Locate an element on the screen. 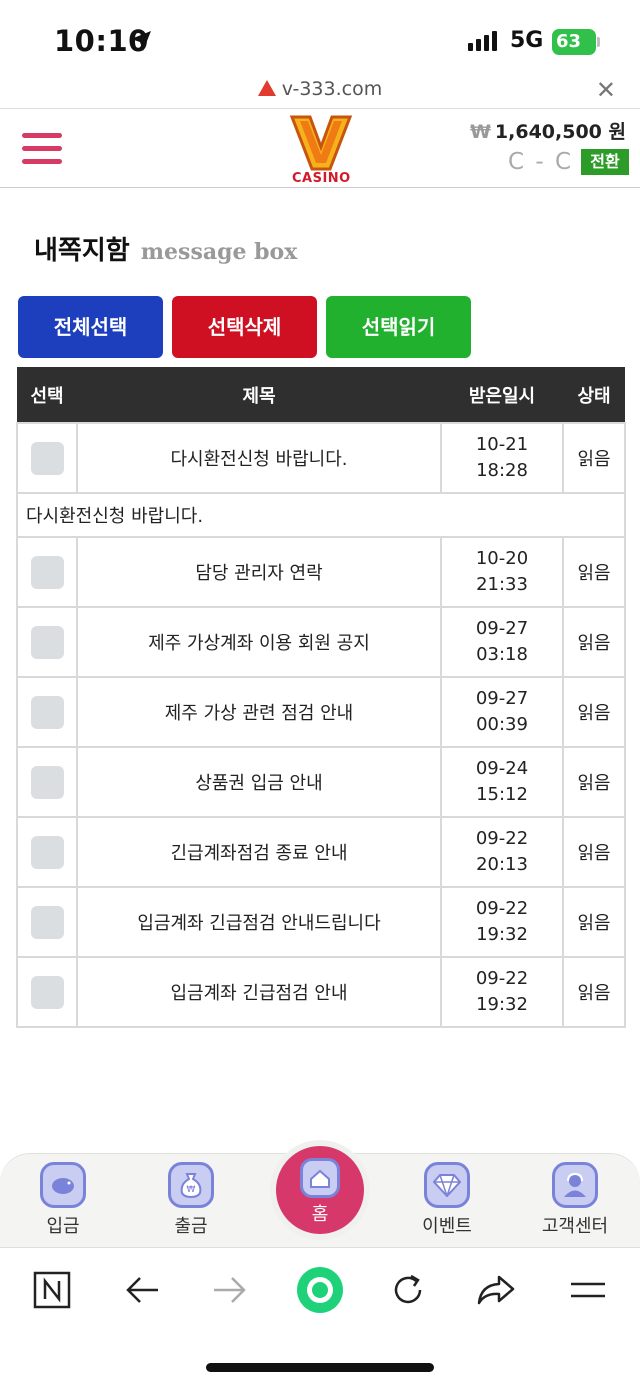  menu-lines-icon is located at coordinates (588, 1290).